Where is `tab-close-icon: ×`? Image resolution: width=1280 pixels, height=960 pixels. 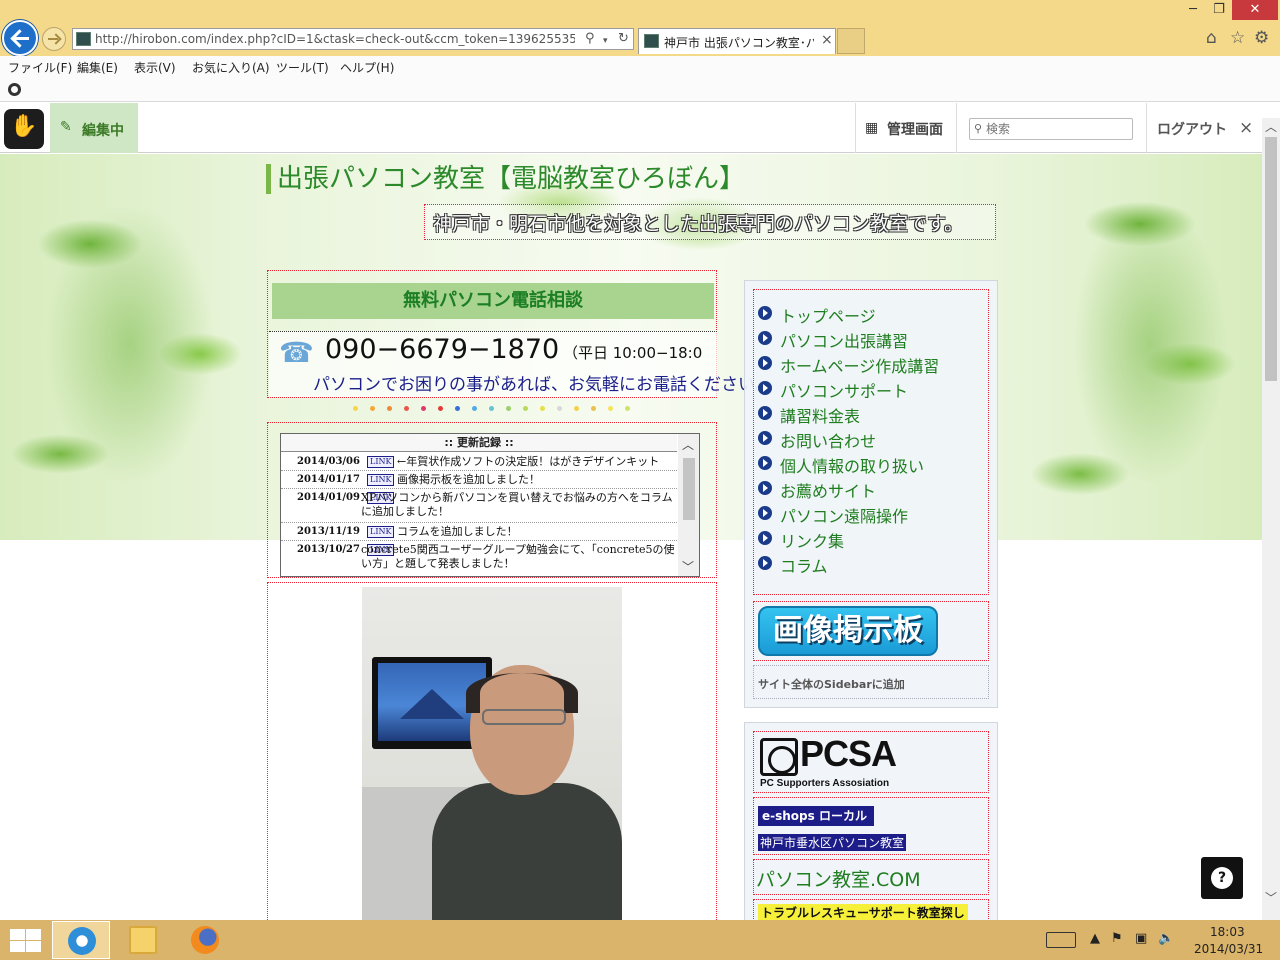 tab-close-icon: × is located at coordinates (827, 40).